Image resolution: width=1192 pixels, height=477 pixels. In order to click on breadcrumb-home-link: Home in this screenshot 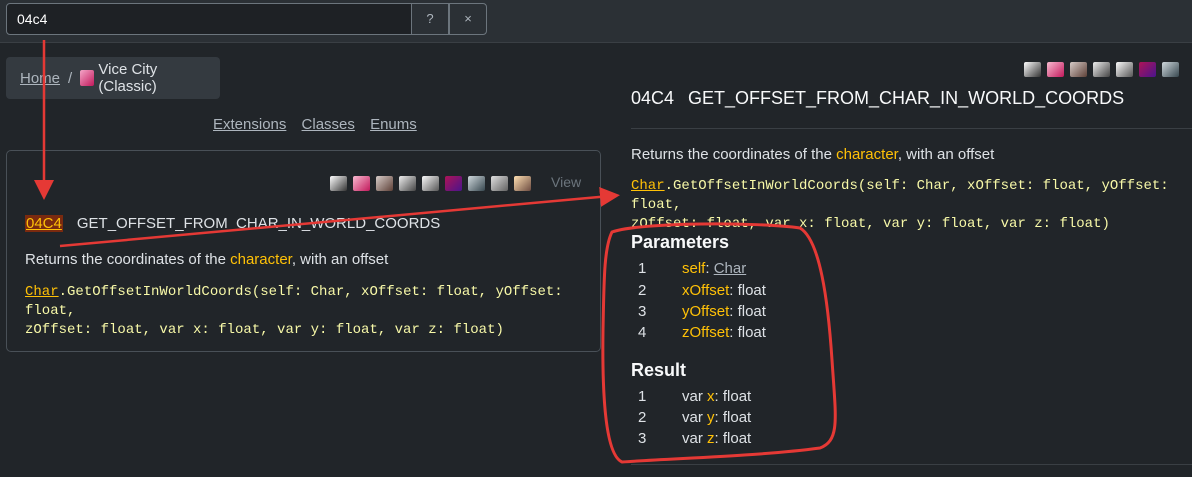, I will do `click(40, 78)`.